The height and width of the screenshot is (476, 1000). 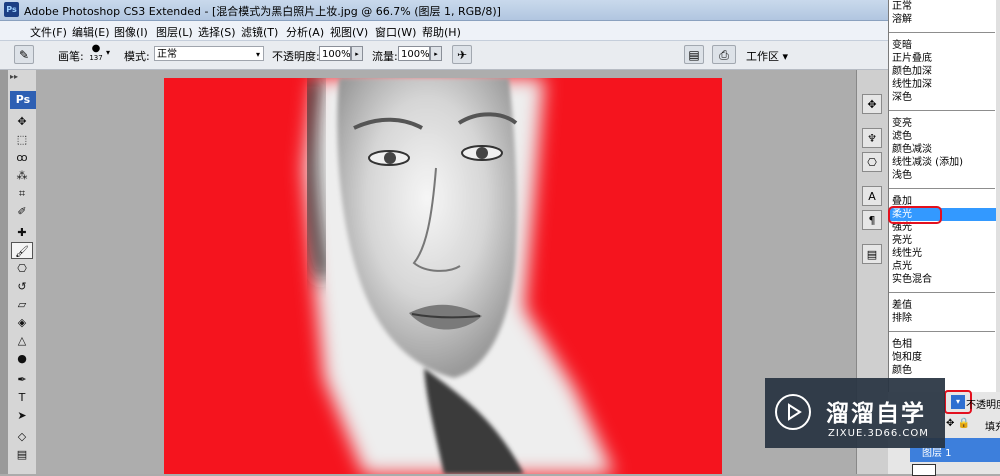 I want to click on clone-stamp-icon: ⎔, so click(x=22, y=268).